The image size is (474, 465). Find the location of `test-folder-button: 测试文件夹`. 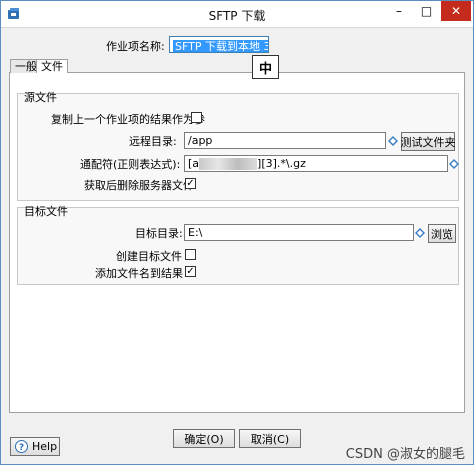

test-folder-button: 测试文件夹 is located at coordinates (428, 141).